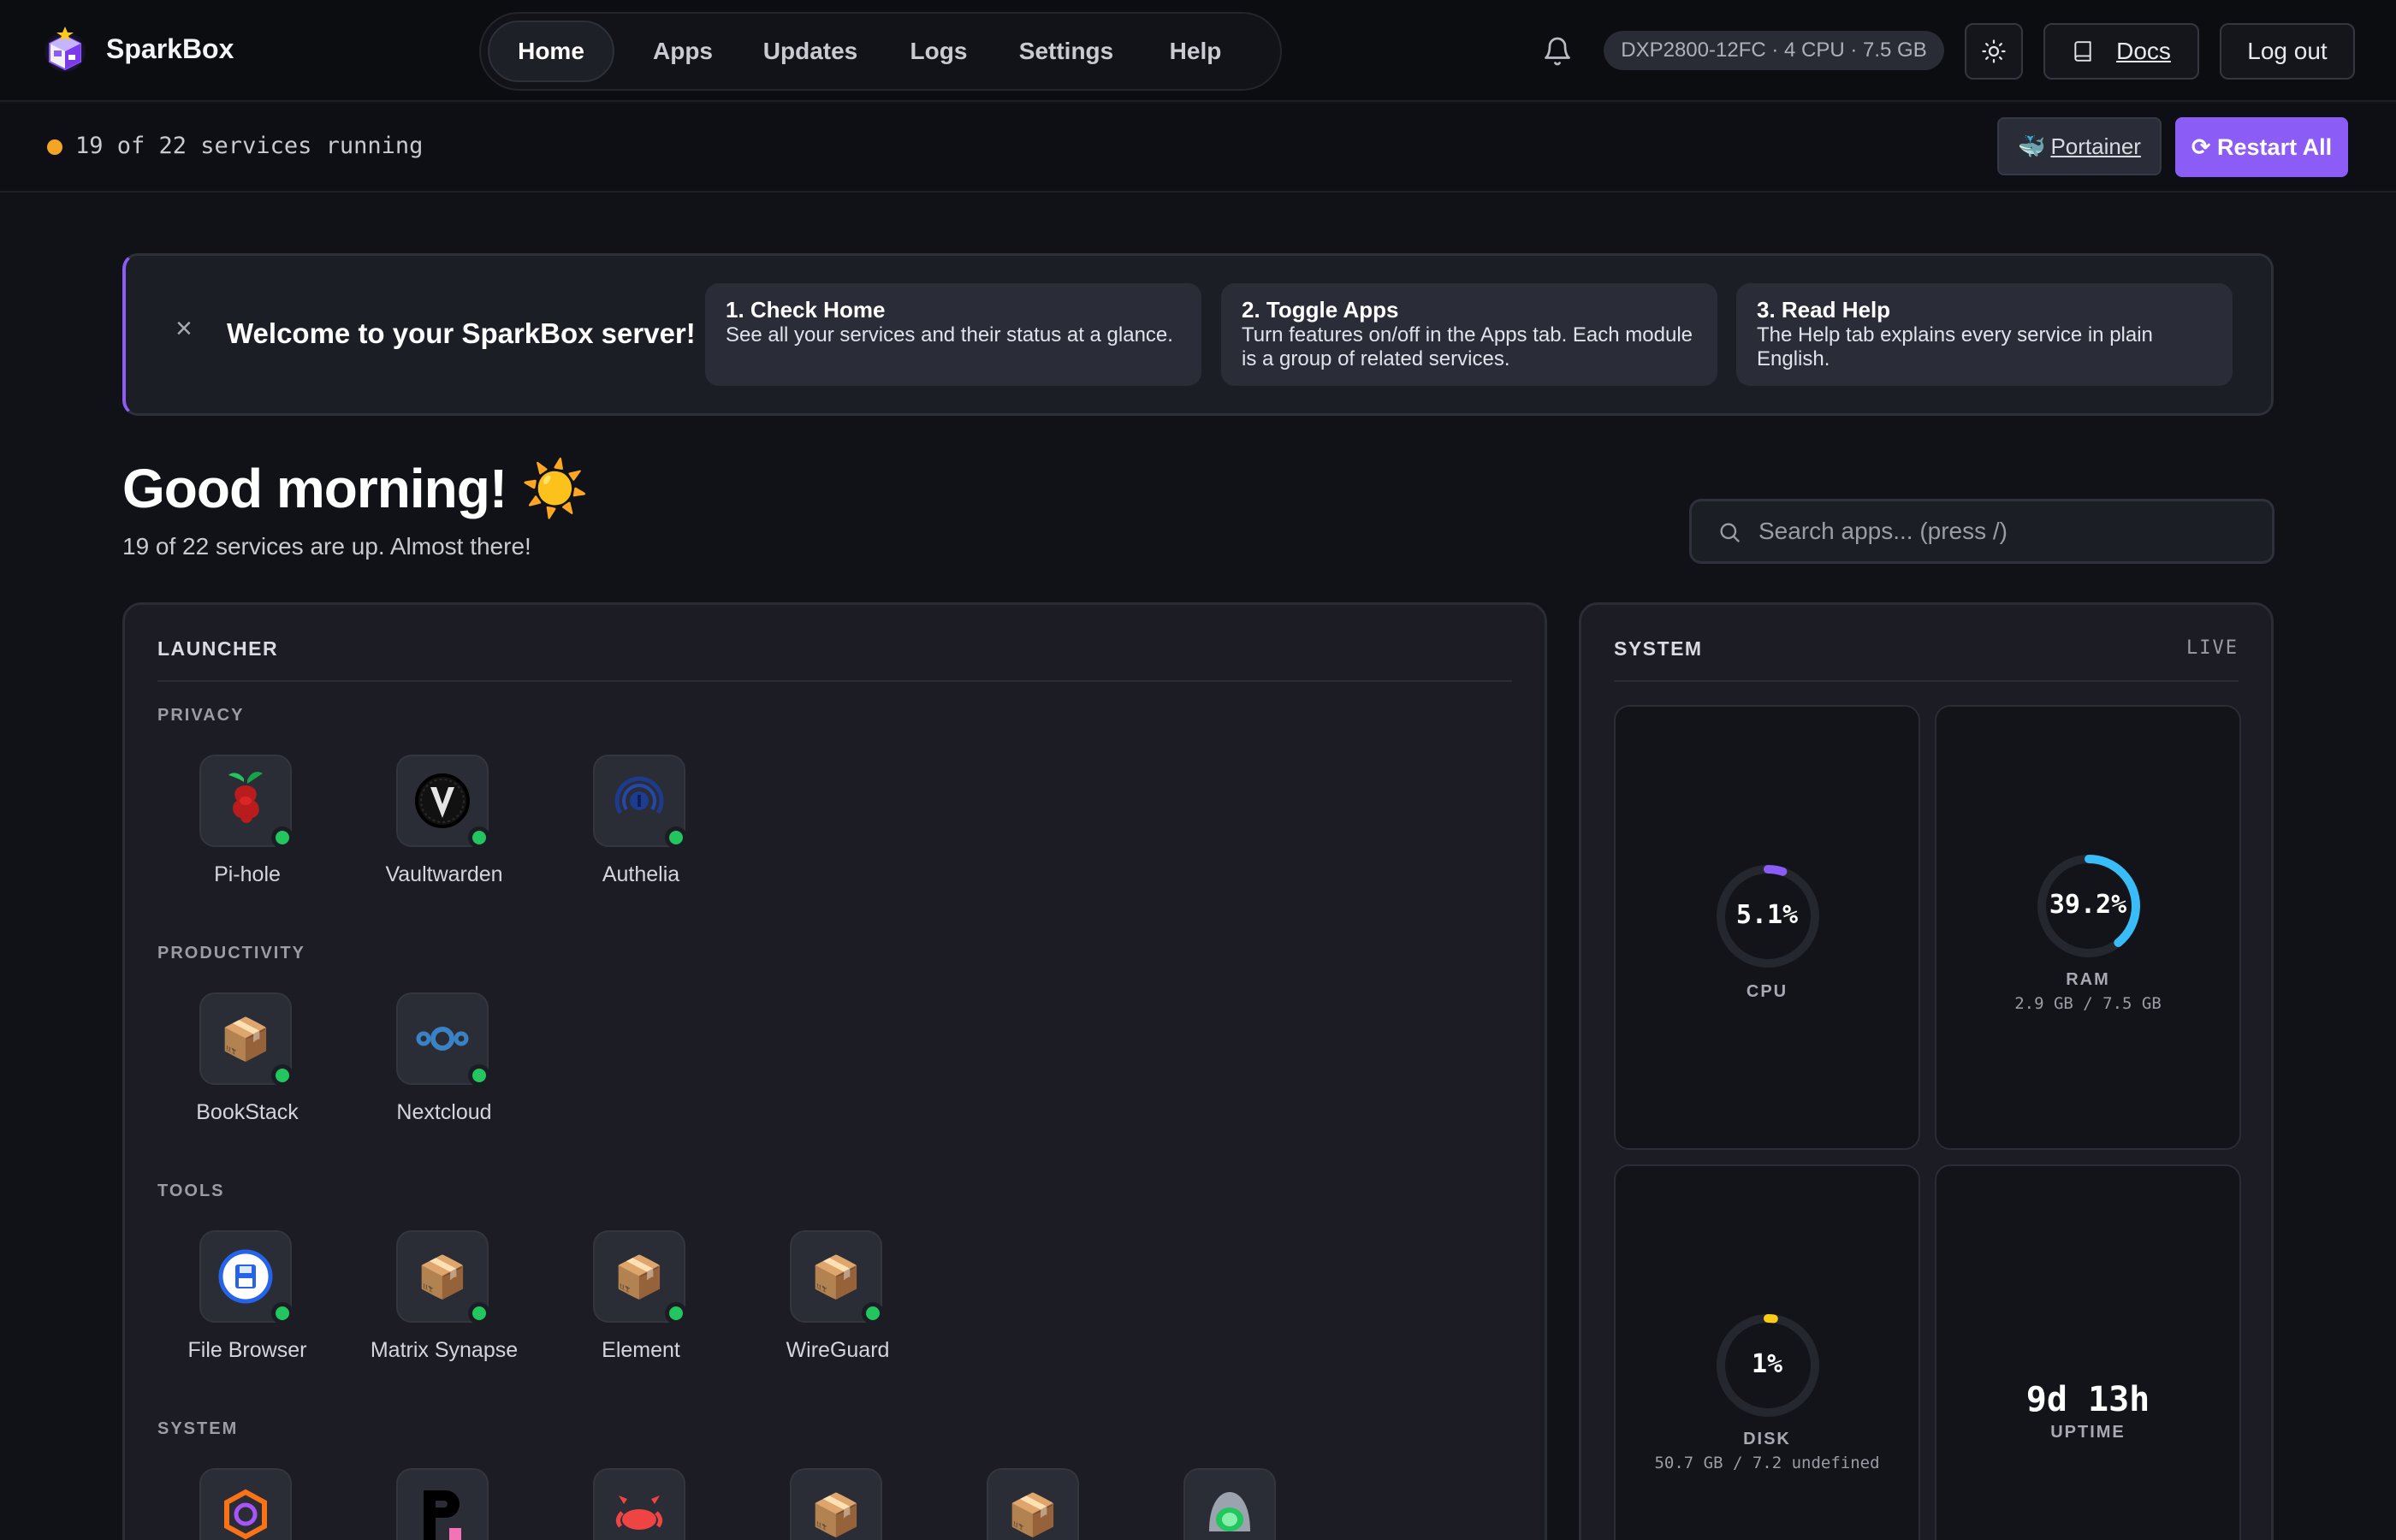  Describe the element at coordinates (806, 310) in the screenshot. I see `step-title: 1. Check Home` at that location.